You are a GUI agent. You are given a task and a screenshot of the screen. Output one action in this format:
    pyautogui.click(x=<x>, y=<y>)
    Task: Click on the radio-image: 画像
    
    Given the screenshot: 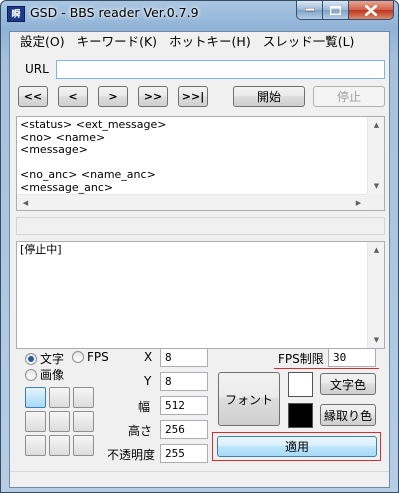 What is the action you would take?
    pyautogui.click(x=44, y=374)
    